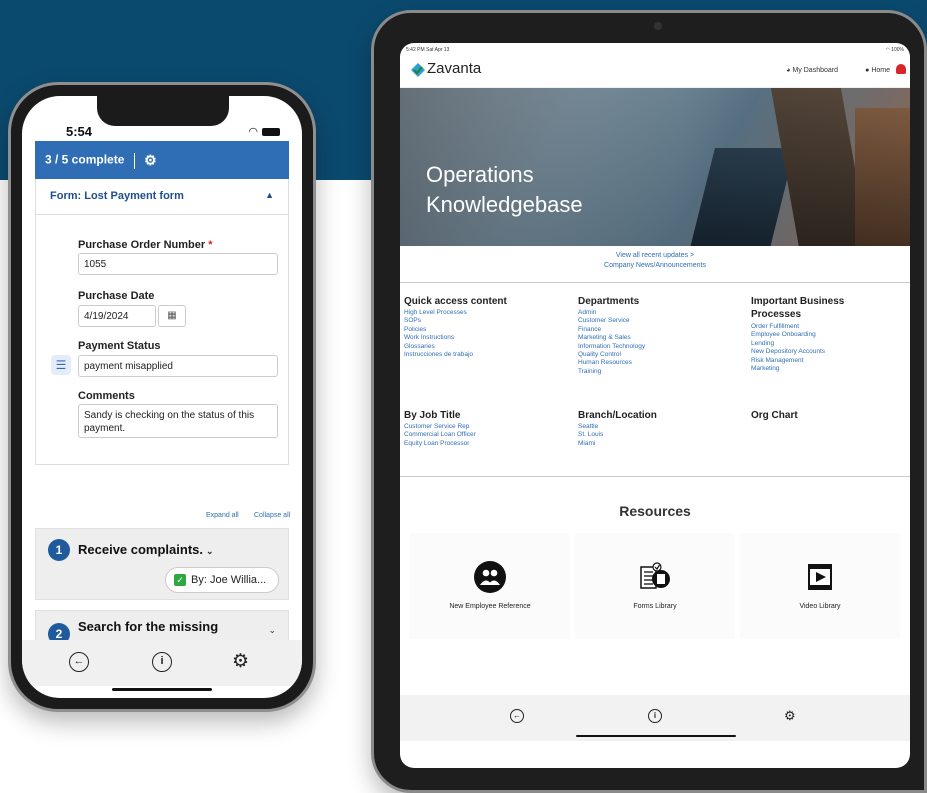 This screenshot has height=793, width=927. I want to click on list-item: Customer Service Rep, so click(440, 427).